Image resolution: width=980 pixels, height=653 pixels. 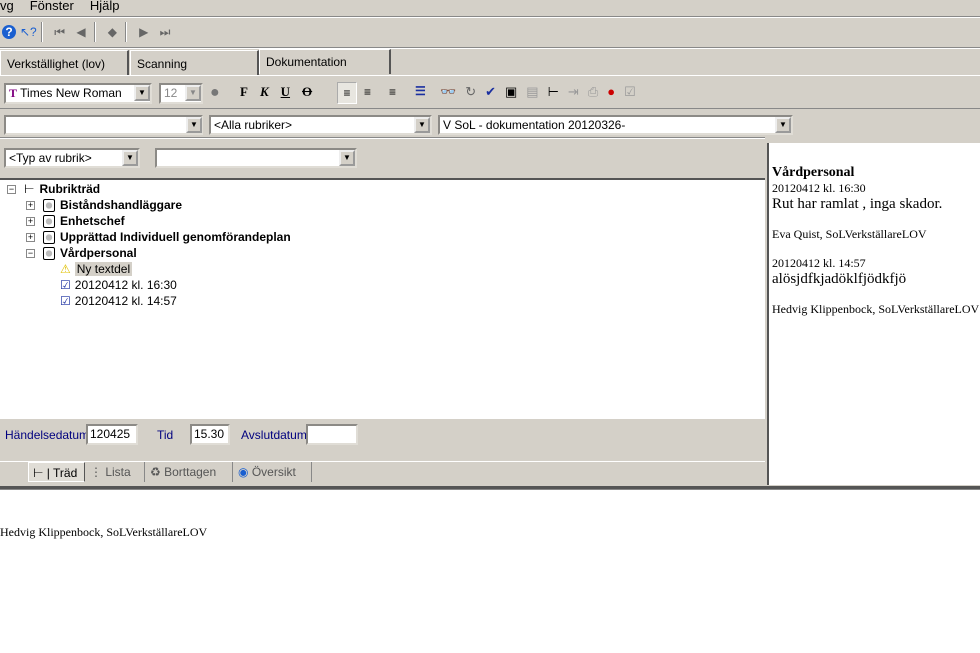 I want to click on editor-text: Hedvig Klippenbock, SoLVerkställareLOV, so click(x=103, y=532).